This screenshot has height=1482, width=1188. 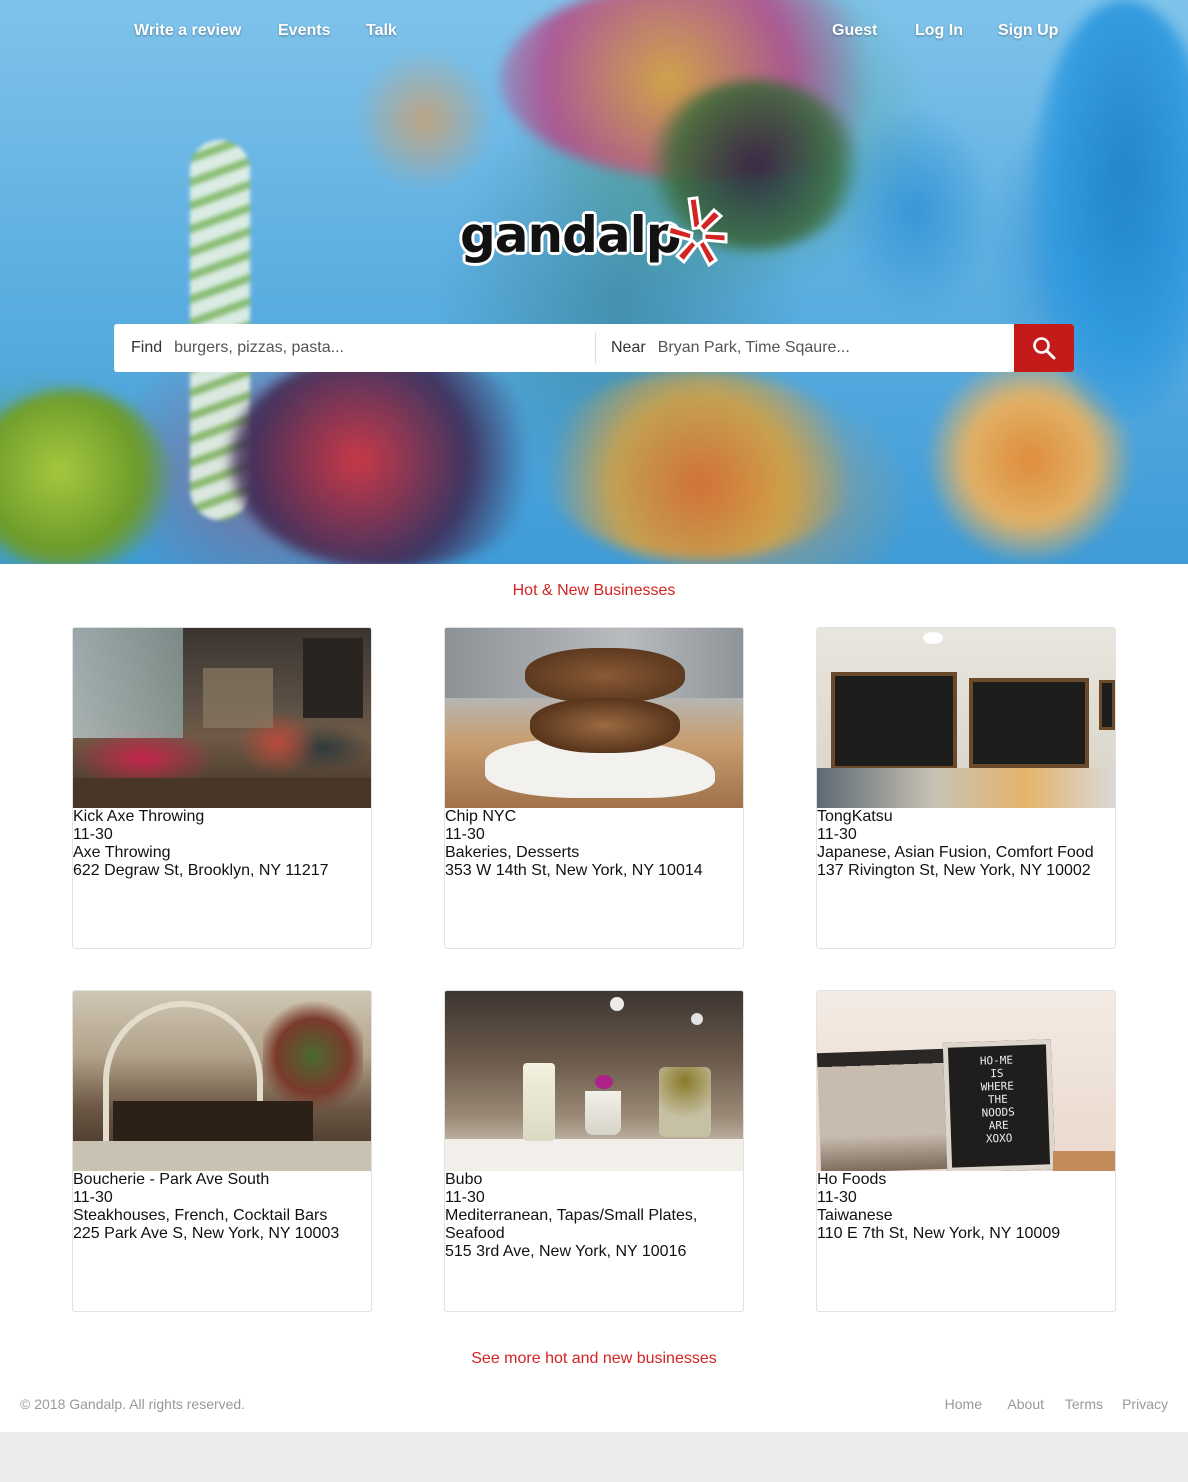 I want to click on find-label: Find, so click(x=147, y=347).